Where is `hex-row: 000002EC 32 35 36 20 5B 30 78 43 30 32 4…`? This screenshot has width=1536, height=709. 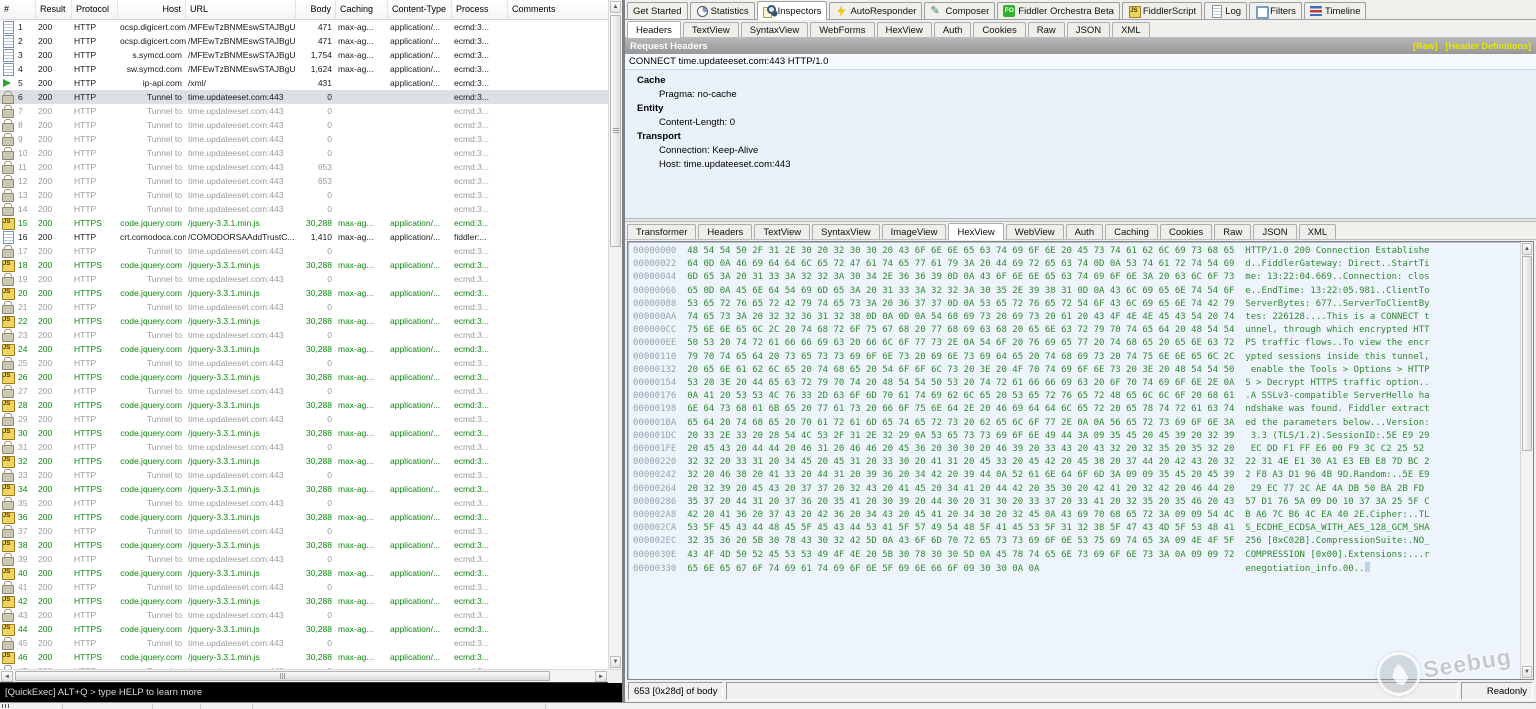 hex-row: 000002EC 32 35 36 20 5B 30 78 43 30 32 4… is located at coordinates (1083, 541).